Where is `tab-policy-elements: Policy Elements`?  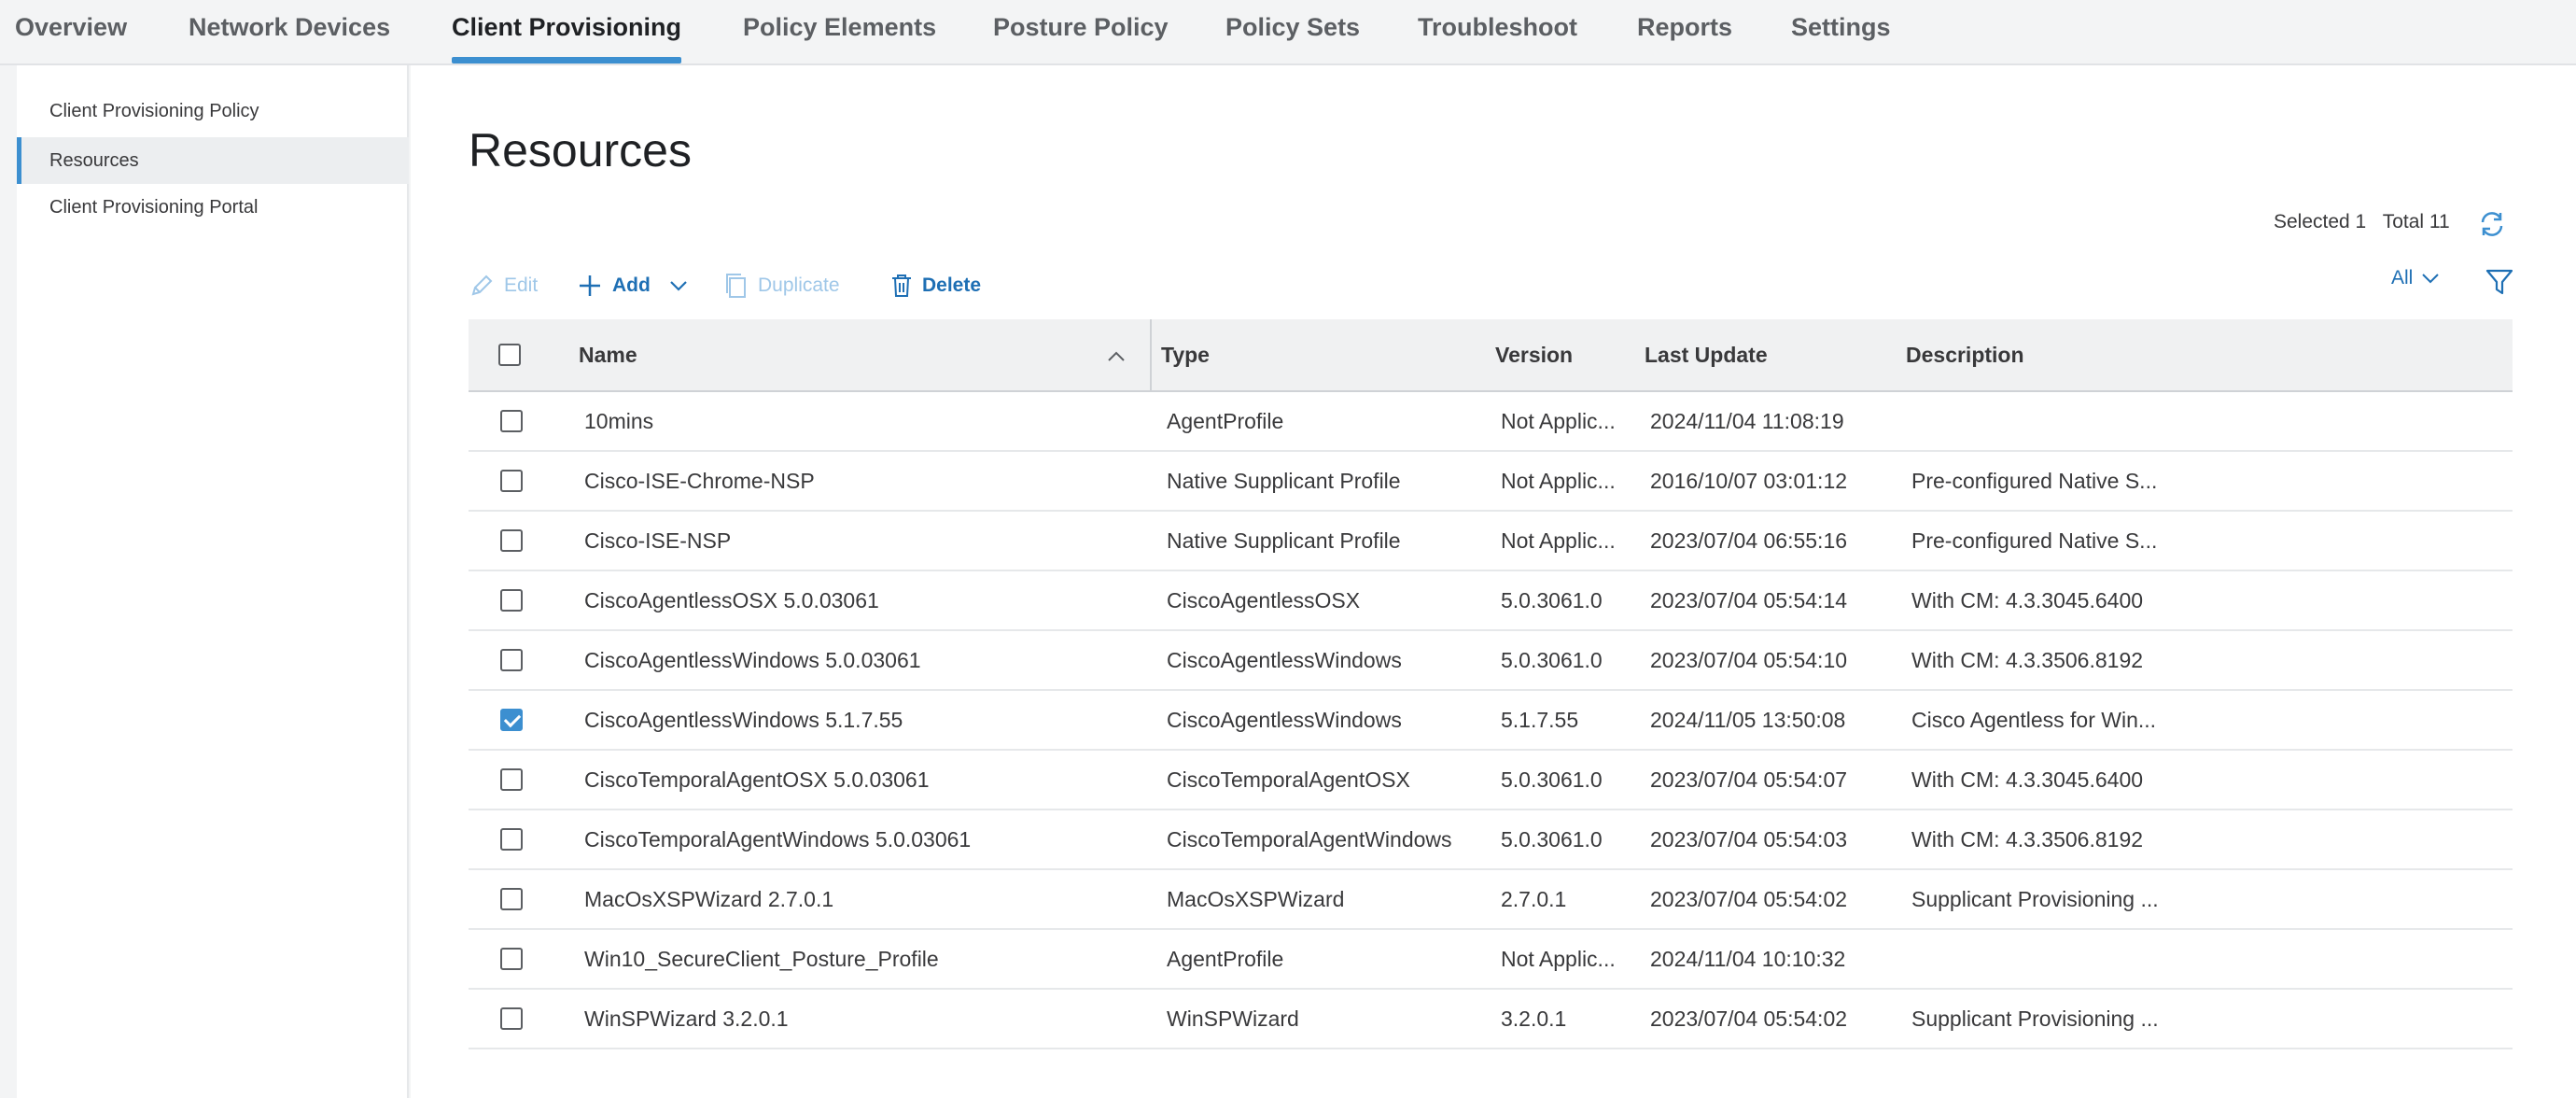 tab-policy-elements: Policy Elements is located at coordinates (839, 38).